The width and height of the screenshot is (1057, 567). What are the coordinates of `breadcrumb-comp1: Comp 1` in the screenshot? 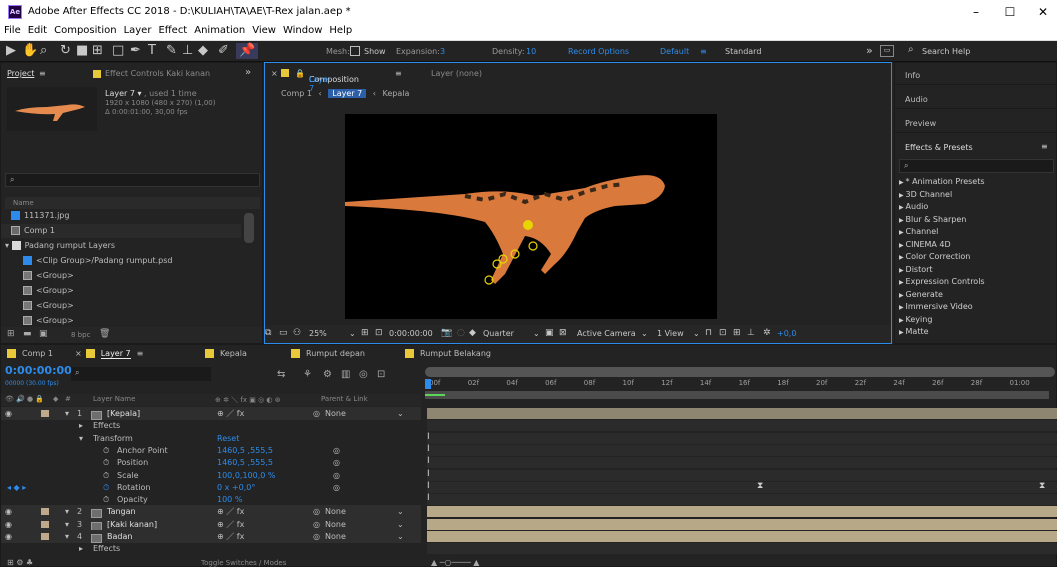 It's located at (296, 93).